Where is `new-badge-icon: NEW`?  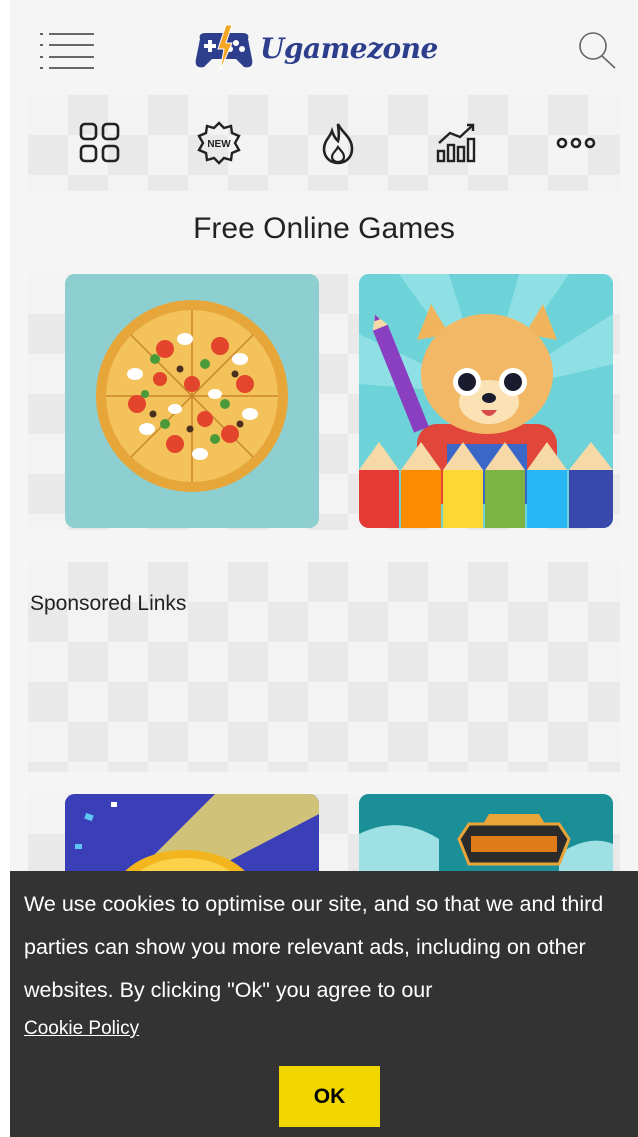
new-badge-icon: NEW is located at coordinates (219, 143).